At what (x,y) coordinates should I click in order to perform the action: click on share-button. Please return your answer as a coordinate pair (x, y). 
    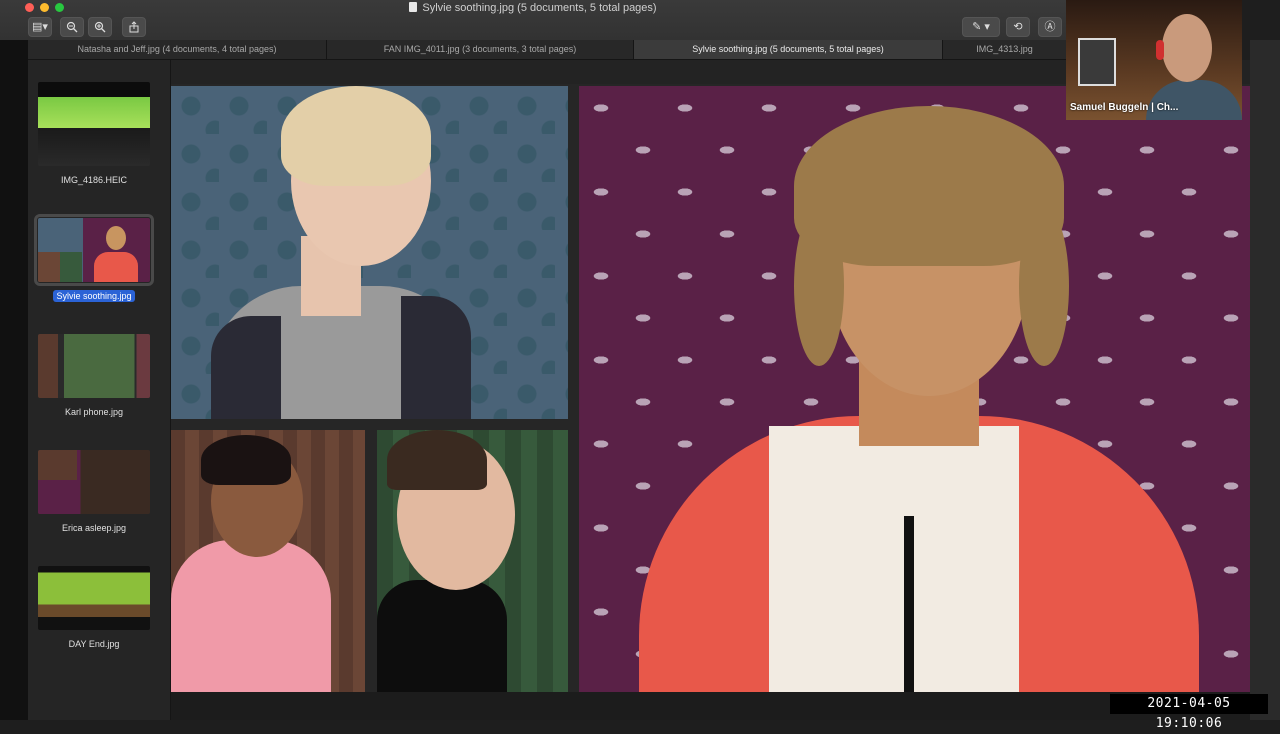
    Looking at the image, I should click on (134, 27).